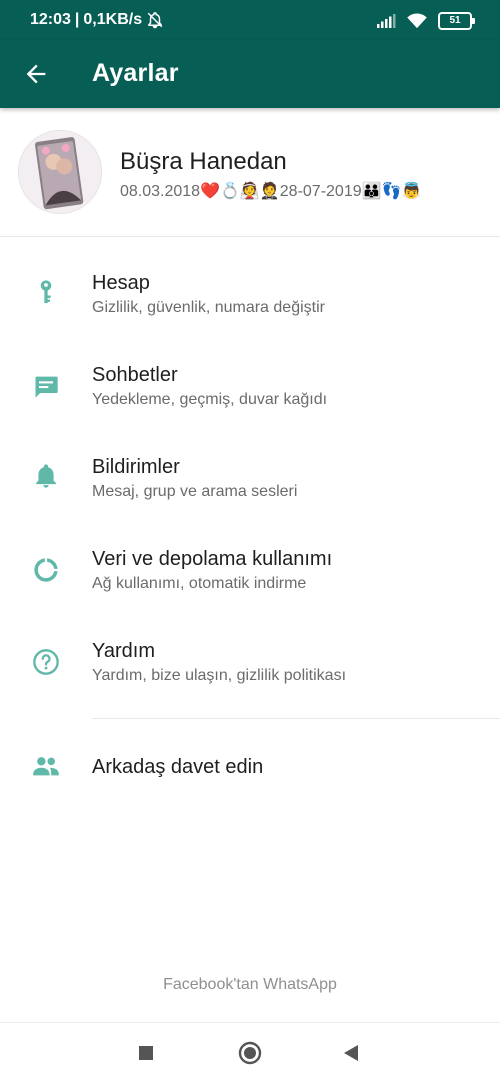  I want to click on avatar, so click(60, 172).